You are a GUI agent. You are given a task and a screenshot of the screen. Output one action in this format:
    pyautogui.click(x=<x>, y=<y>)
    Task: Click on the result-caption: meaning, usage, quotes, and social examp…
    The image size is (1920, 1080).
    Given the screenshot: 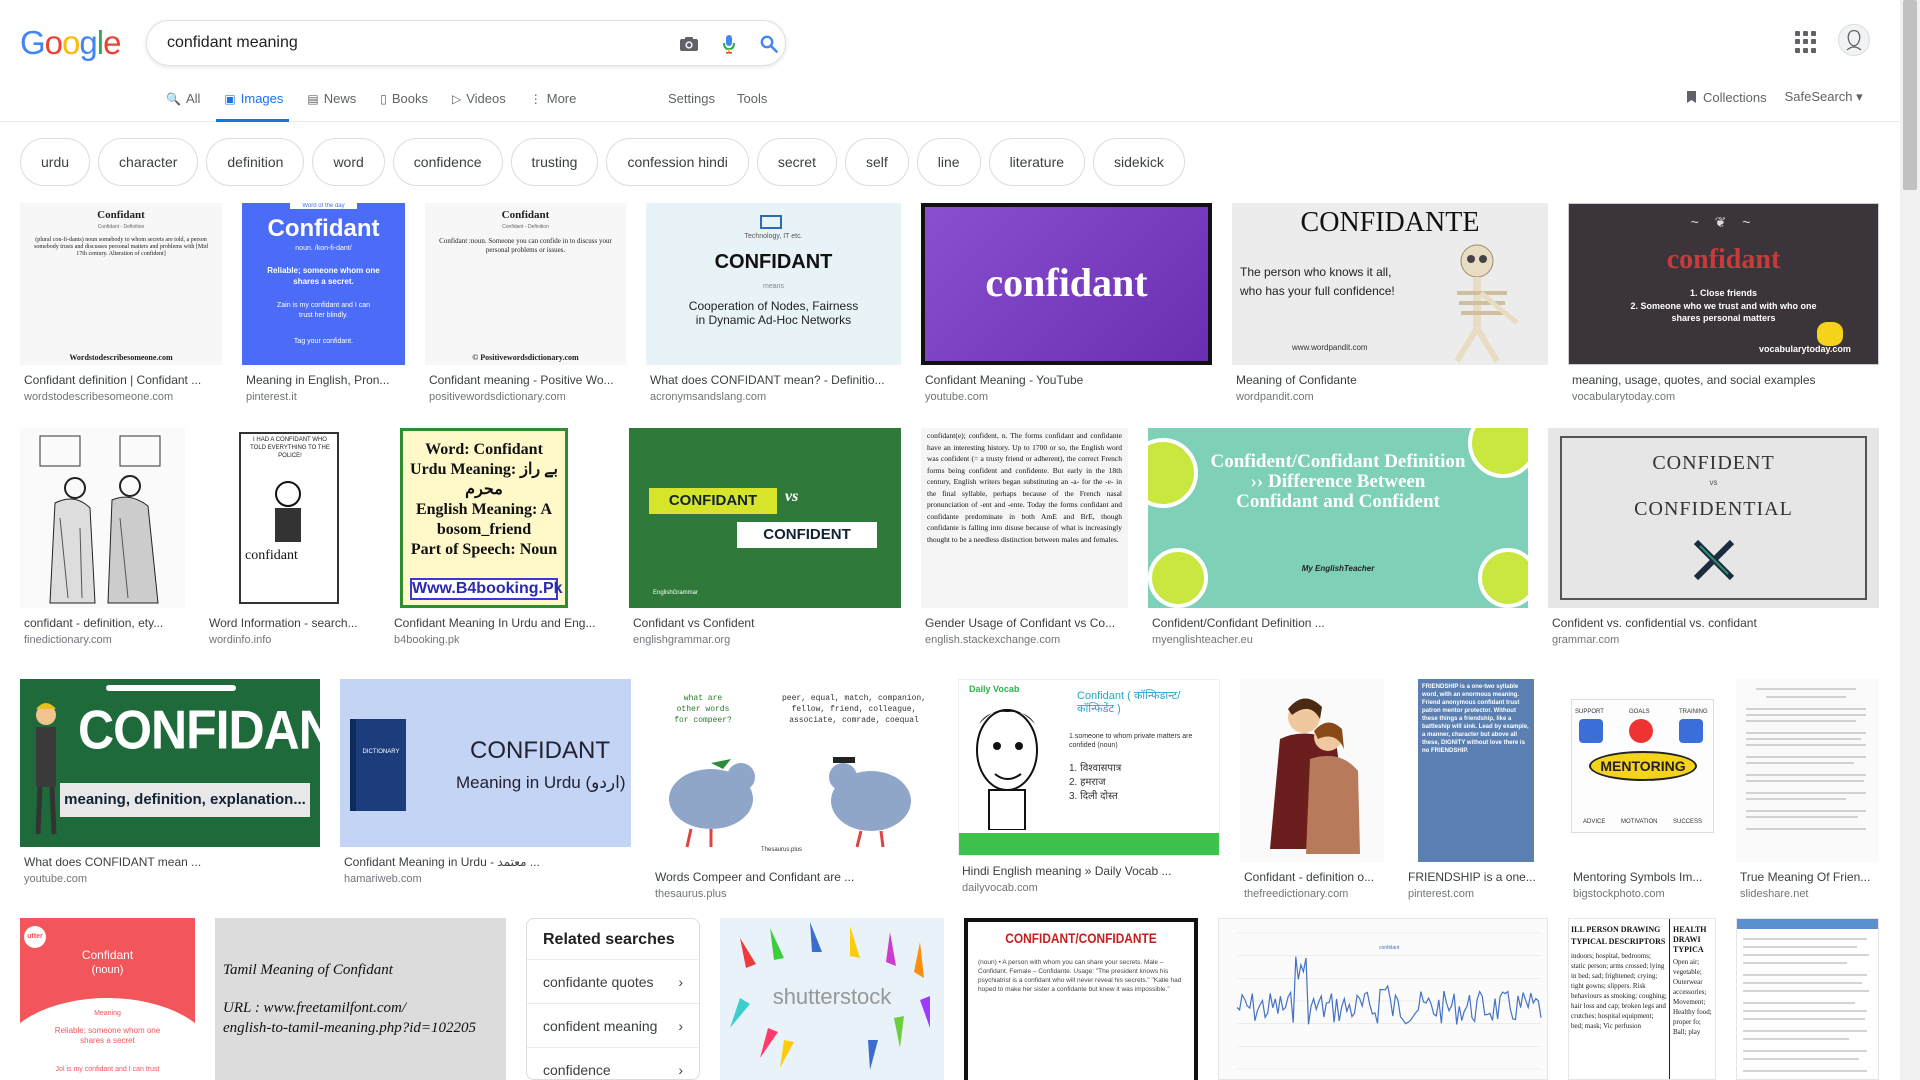 What is the action you would take?
    pyautogui.click(x=1723, y=380)
    